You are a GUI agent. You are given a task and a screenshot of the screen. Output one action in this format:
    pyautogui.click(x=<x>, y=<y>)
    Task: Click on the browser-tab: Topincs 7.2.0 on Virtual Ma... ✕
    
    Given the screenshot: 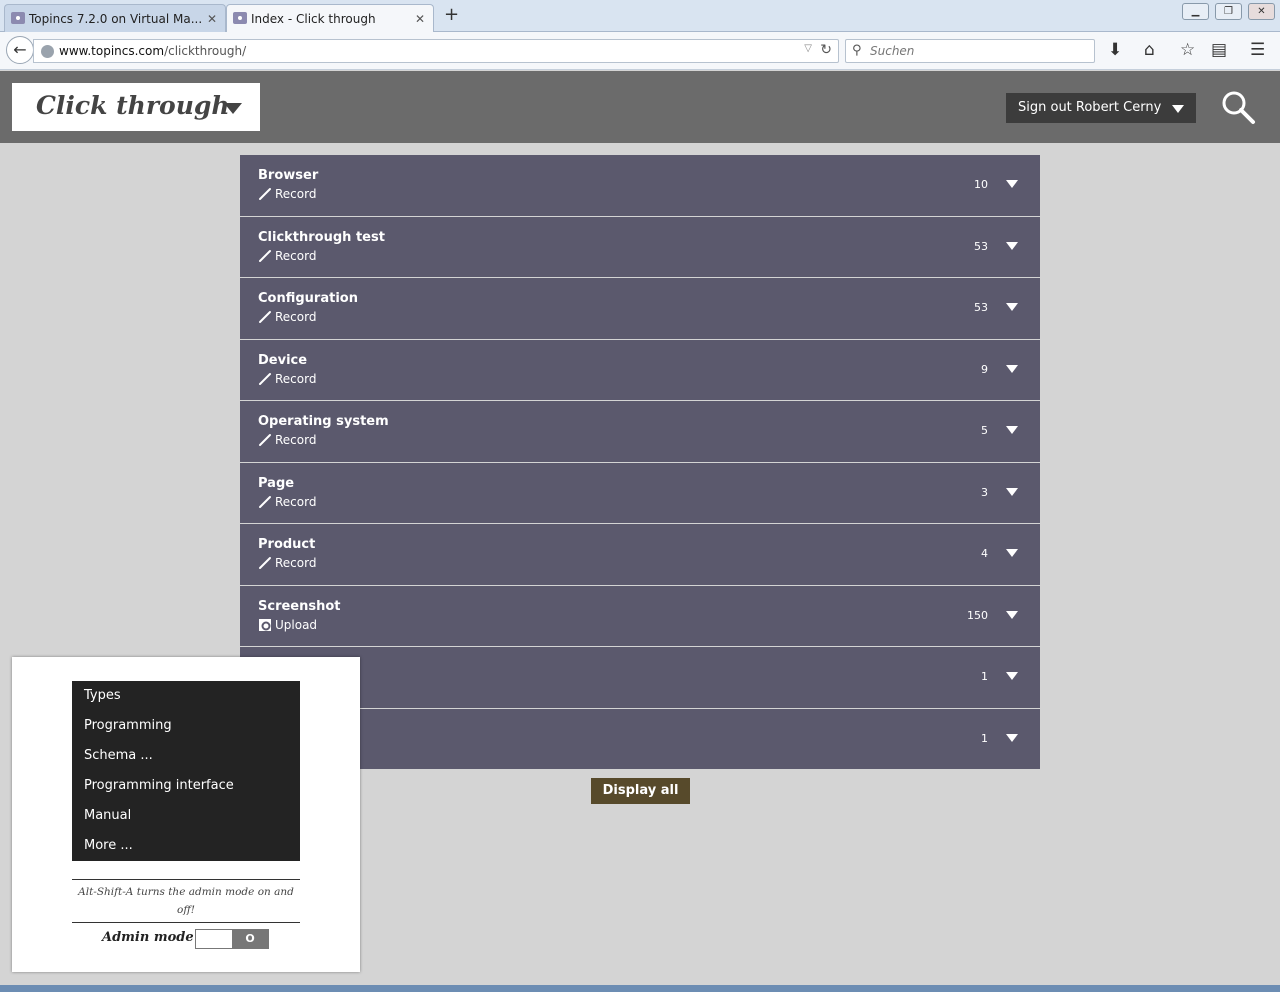 What is the action you would take?
    pyautogui.click(x=115, y=18)
    